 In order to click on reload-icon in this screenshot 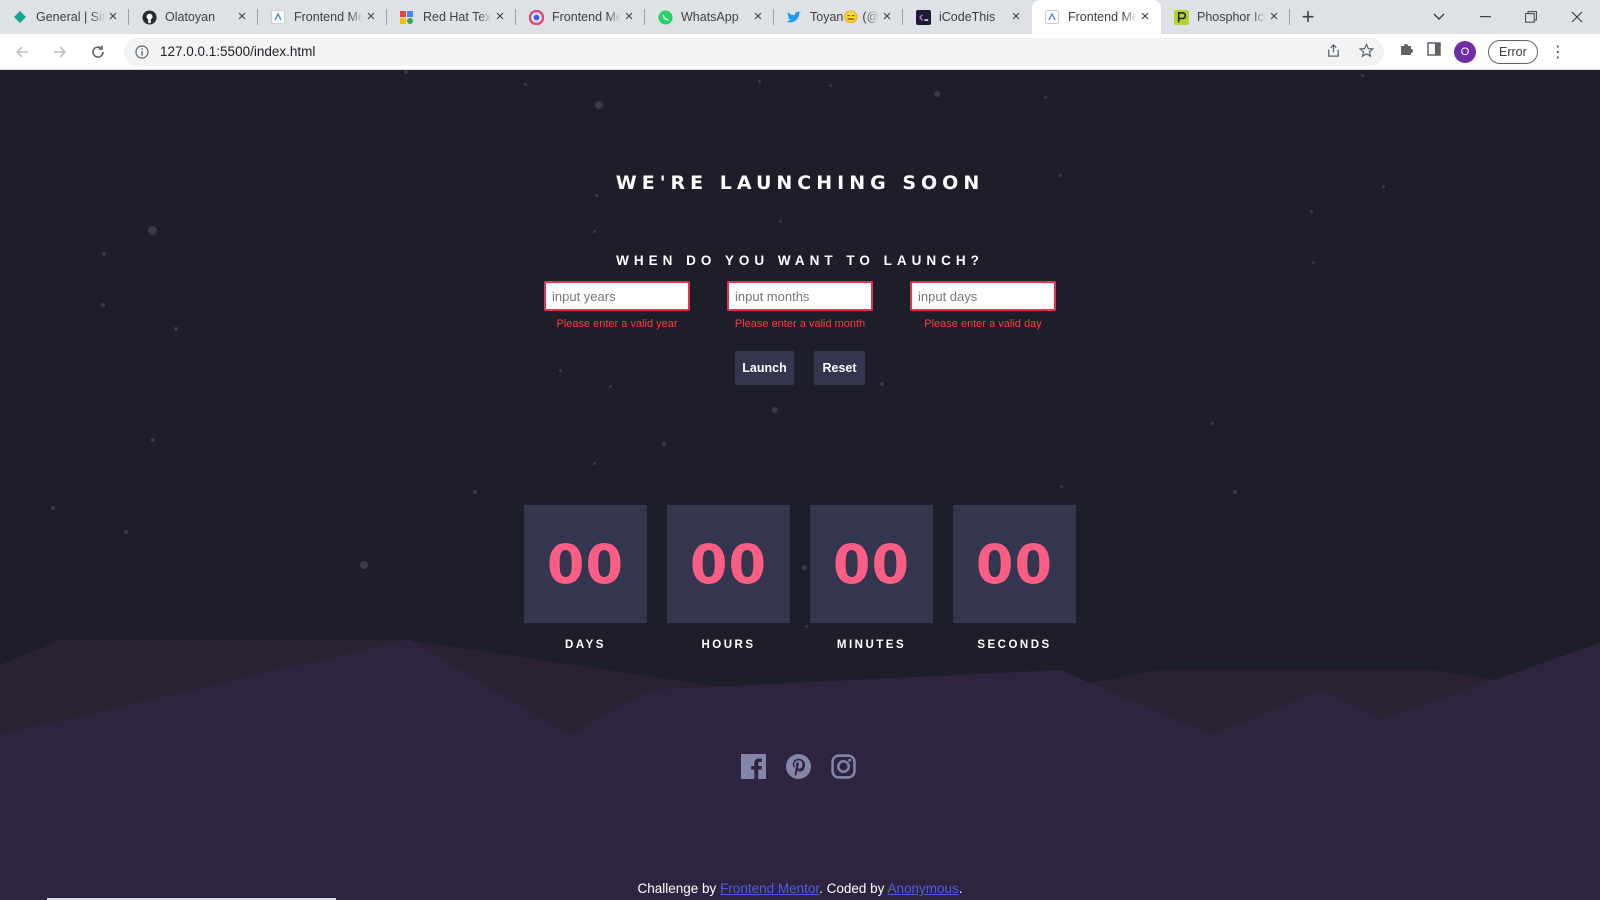, I will do `click(98, 52)`.